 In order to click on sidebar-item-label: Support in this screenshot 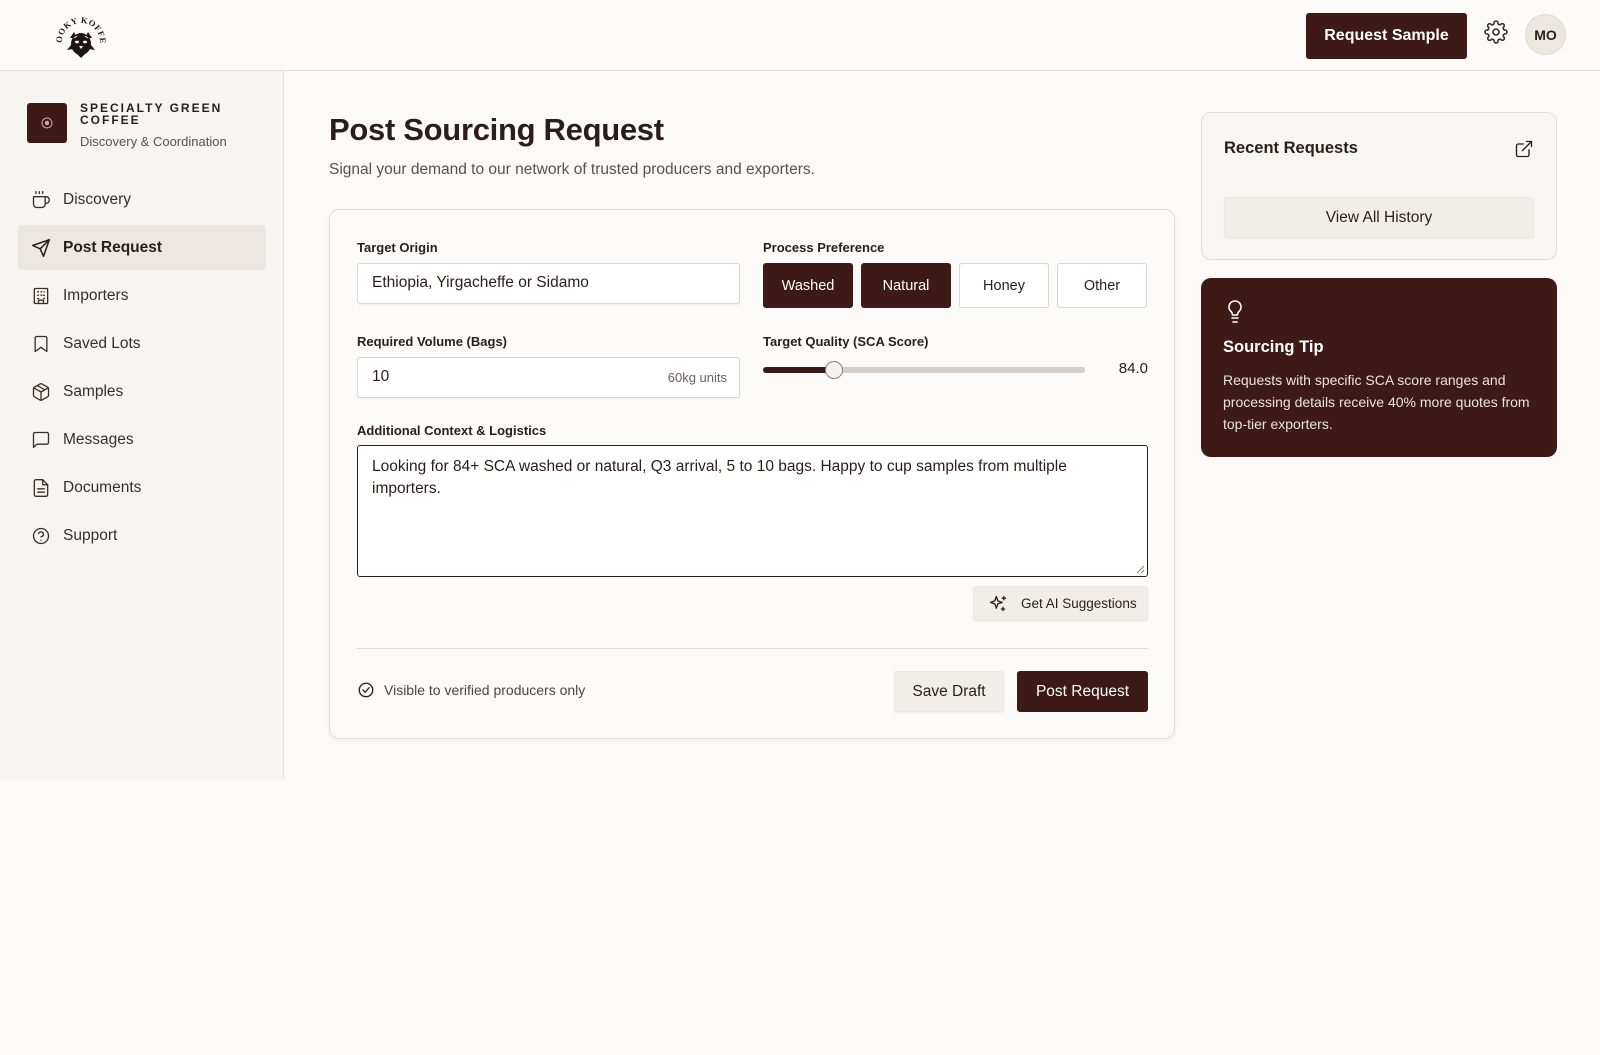, I will do `click(90, 535)`.